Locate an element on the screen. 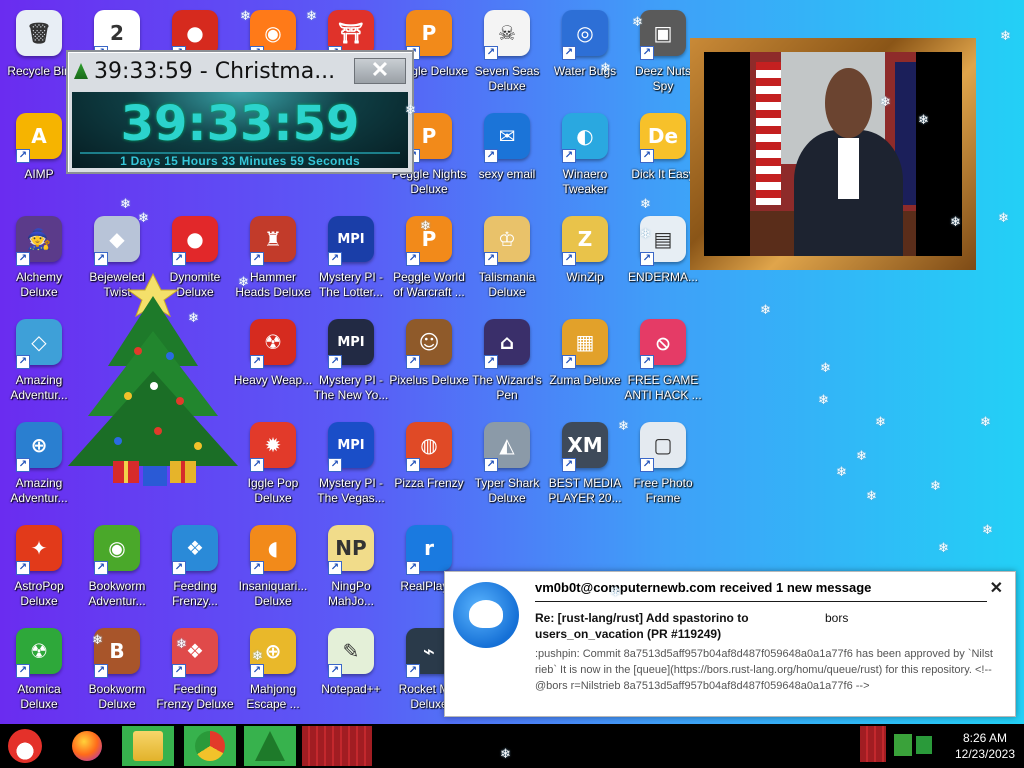 The image size is (1024, 768). desktop-icon-label: Talismania Deluxe is located at coordinates (507, 284).